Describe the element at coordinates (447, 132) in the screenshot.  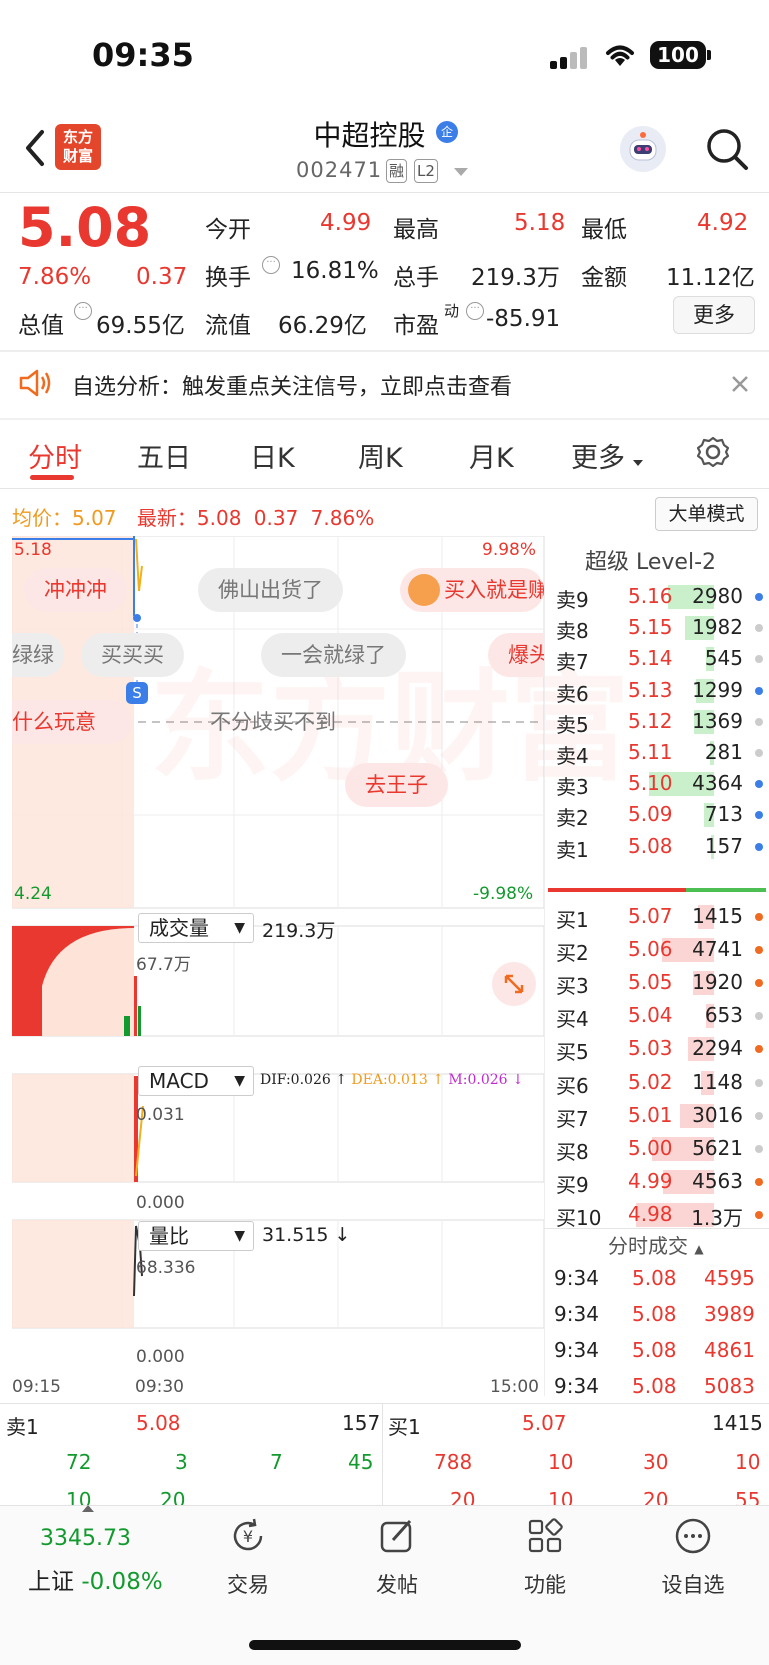
I see `enterprise-badge-icon: 企` at that location.